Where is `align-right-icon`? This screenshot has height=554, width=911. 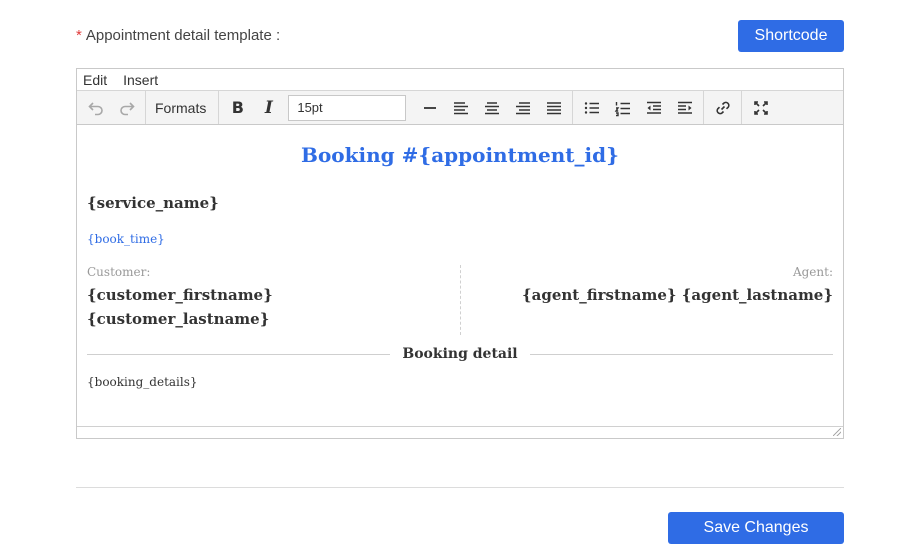
align-right-icon is located at coordinates (522, 108).